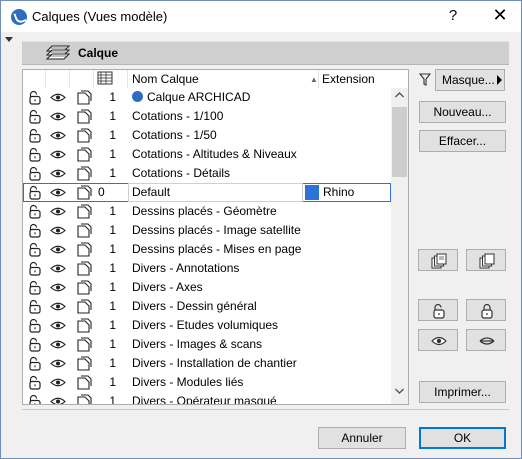 This screenshot has width=522, height=459. What do you see at coordinates (500, 15) in the screenshot?
I see `close-button: ✕` at bounding box center [500, 15].